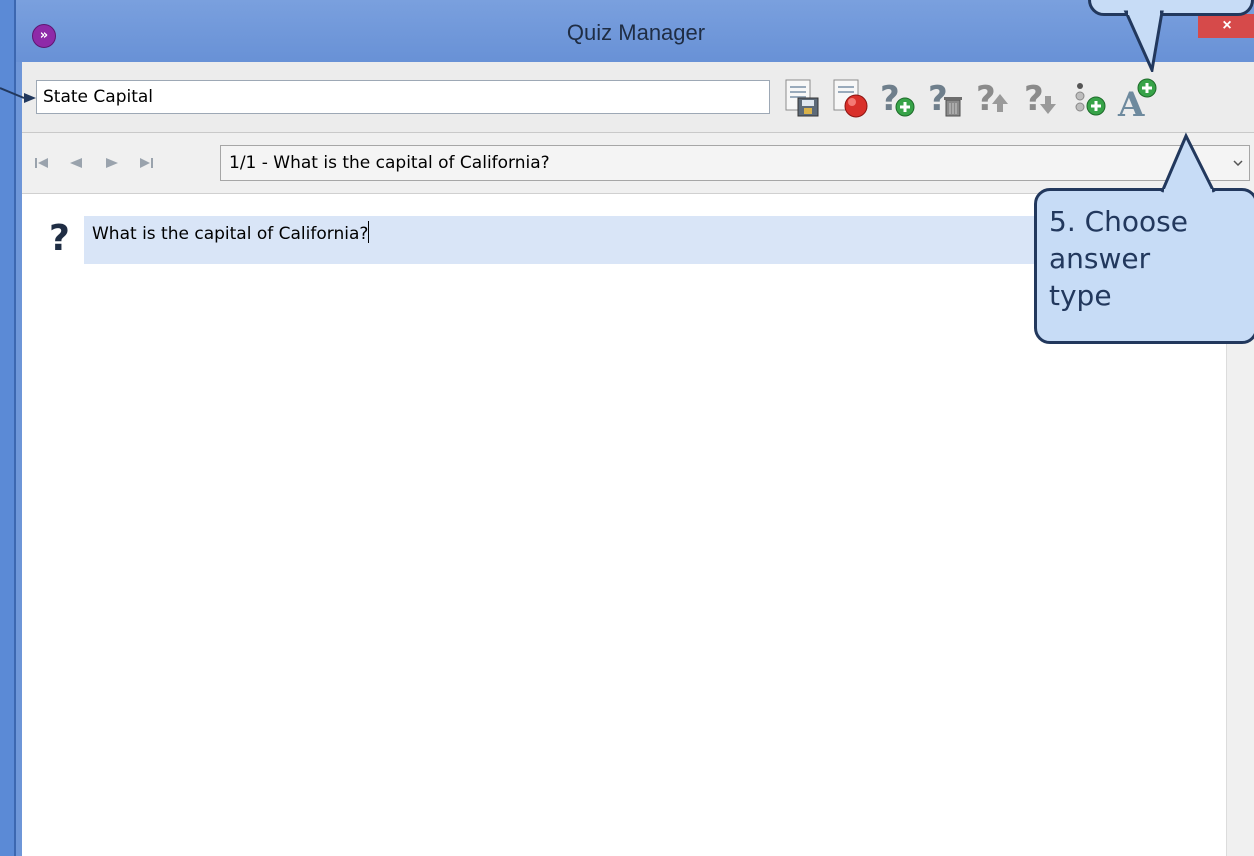 The width and height of the screenshot is (1254, 856). I want to click on question-text: What is the capital of California?, so click(230, 234).